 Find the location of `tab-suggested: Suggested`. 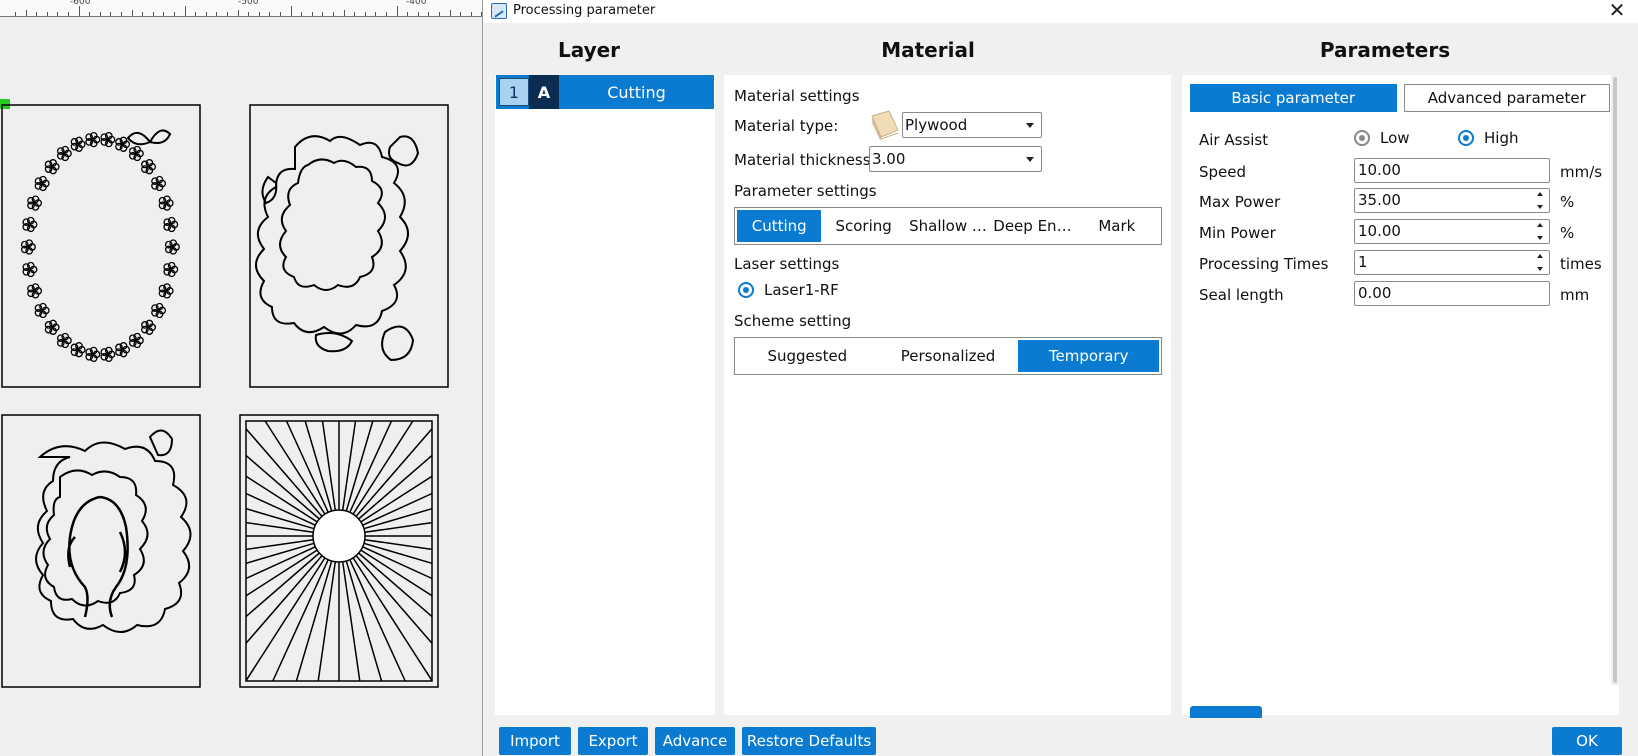

tab-suggested: Suggested is located at coordinates (807, 356).